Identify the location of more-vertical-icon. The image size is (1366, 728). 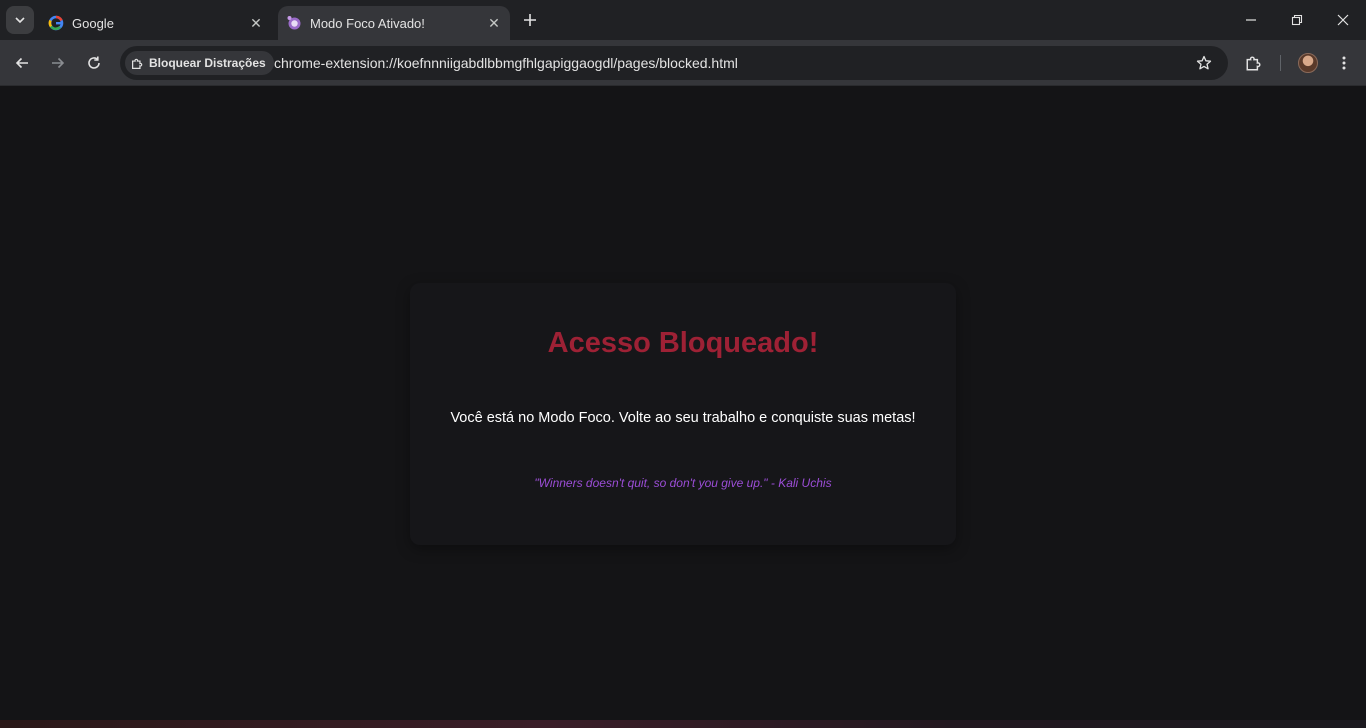
(1344, 63).